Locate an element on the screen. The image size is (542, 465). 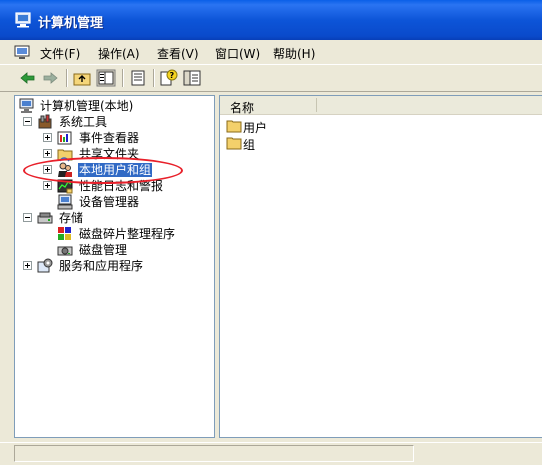
event-viewer-icon is located at coordinates (64, 138).